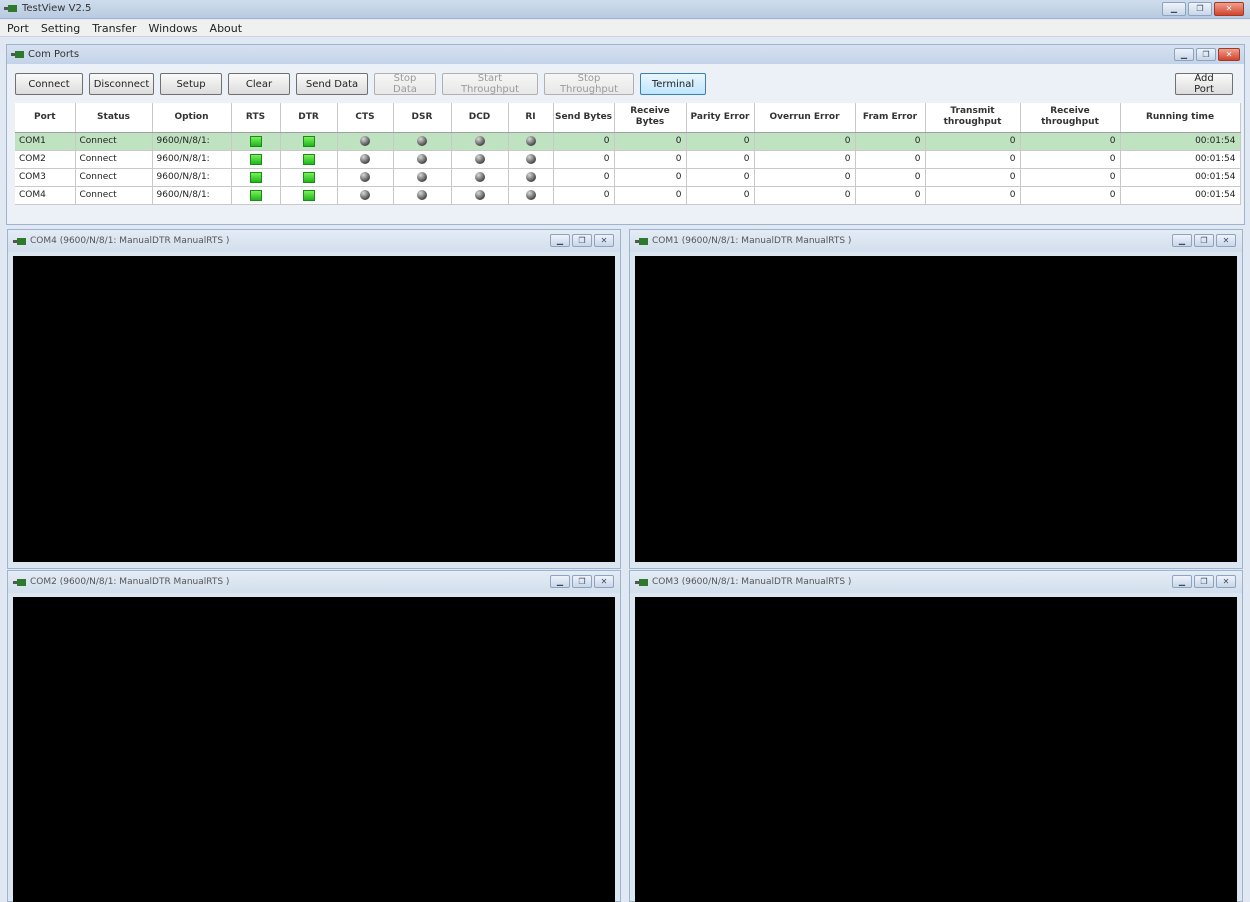 The image size is (1250, 902). What do you see at coordinates (49, 84) in the screenshot?
I see `connect-button: Connect` at bounding box center [49, 84].